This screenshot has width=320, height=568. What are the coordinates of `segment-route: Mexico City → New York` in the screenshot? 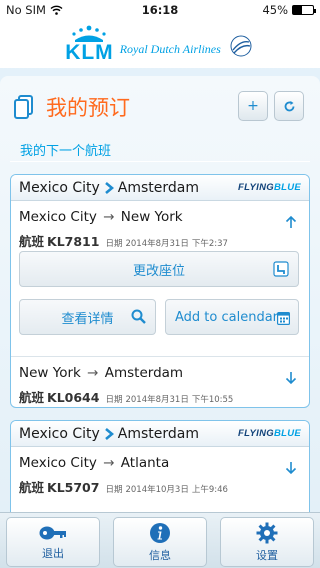 It's located at (160, 217).